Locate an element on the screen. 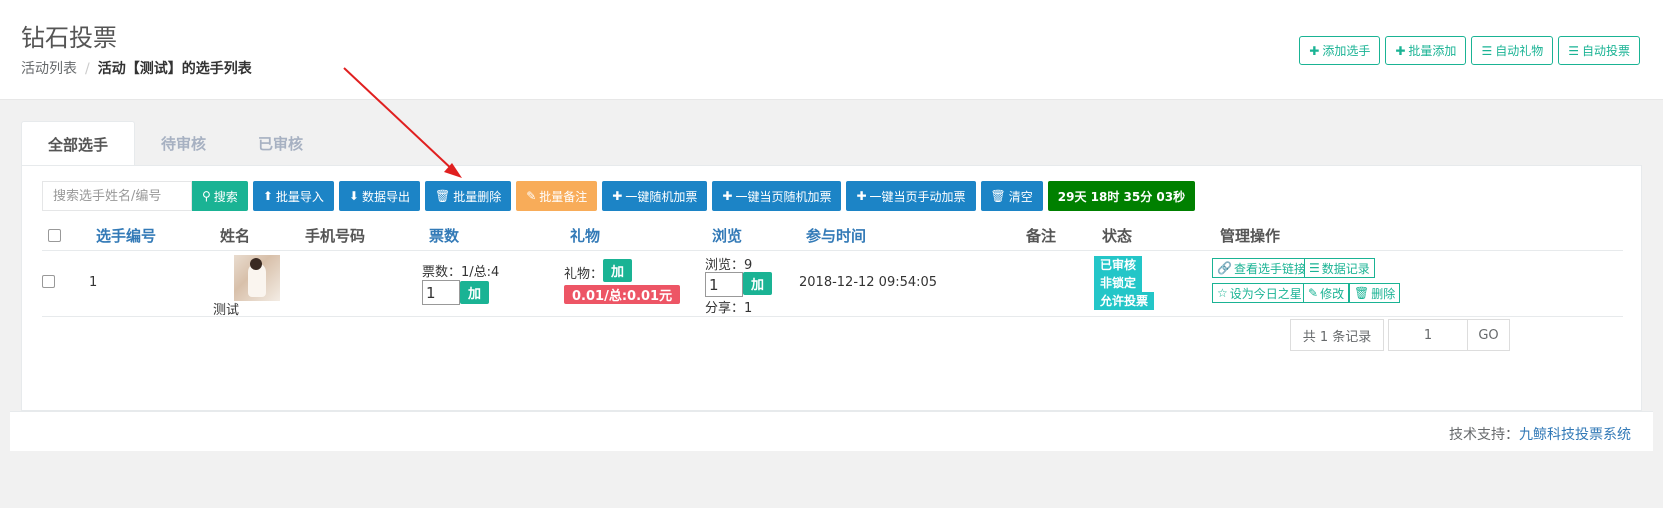 Image resolution: width=1663 pixels, height=508 pixels. row-checkbox is located at coordinates (48, 281).